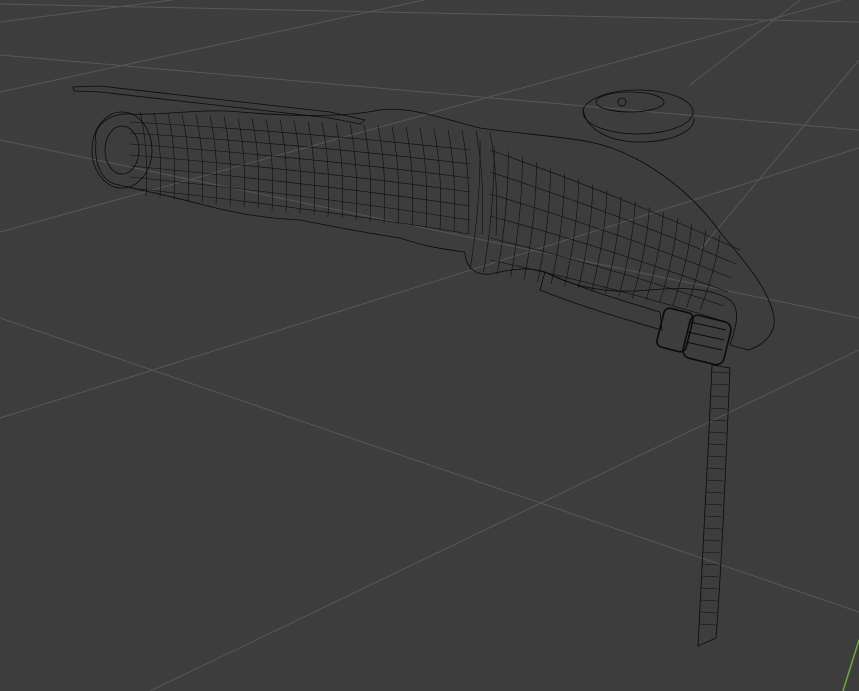 The width and height of the screenshot is (859, 691). I want to click on top-ring-skirt, so click(638, 125).